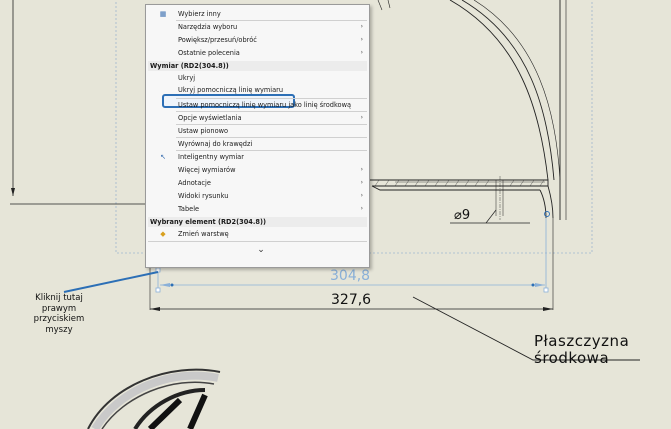  What do you see at coordinates (261, 250) in the screenshot?
I see `menu-expand-button: ⌄` at bounding box center [261, 250].